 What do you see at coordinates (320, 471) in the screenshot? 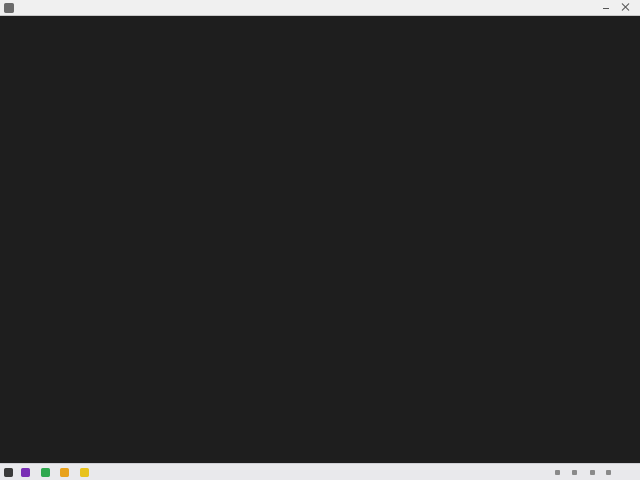
I see `taskbar` at bounding box center [320, 471].